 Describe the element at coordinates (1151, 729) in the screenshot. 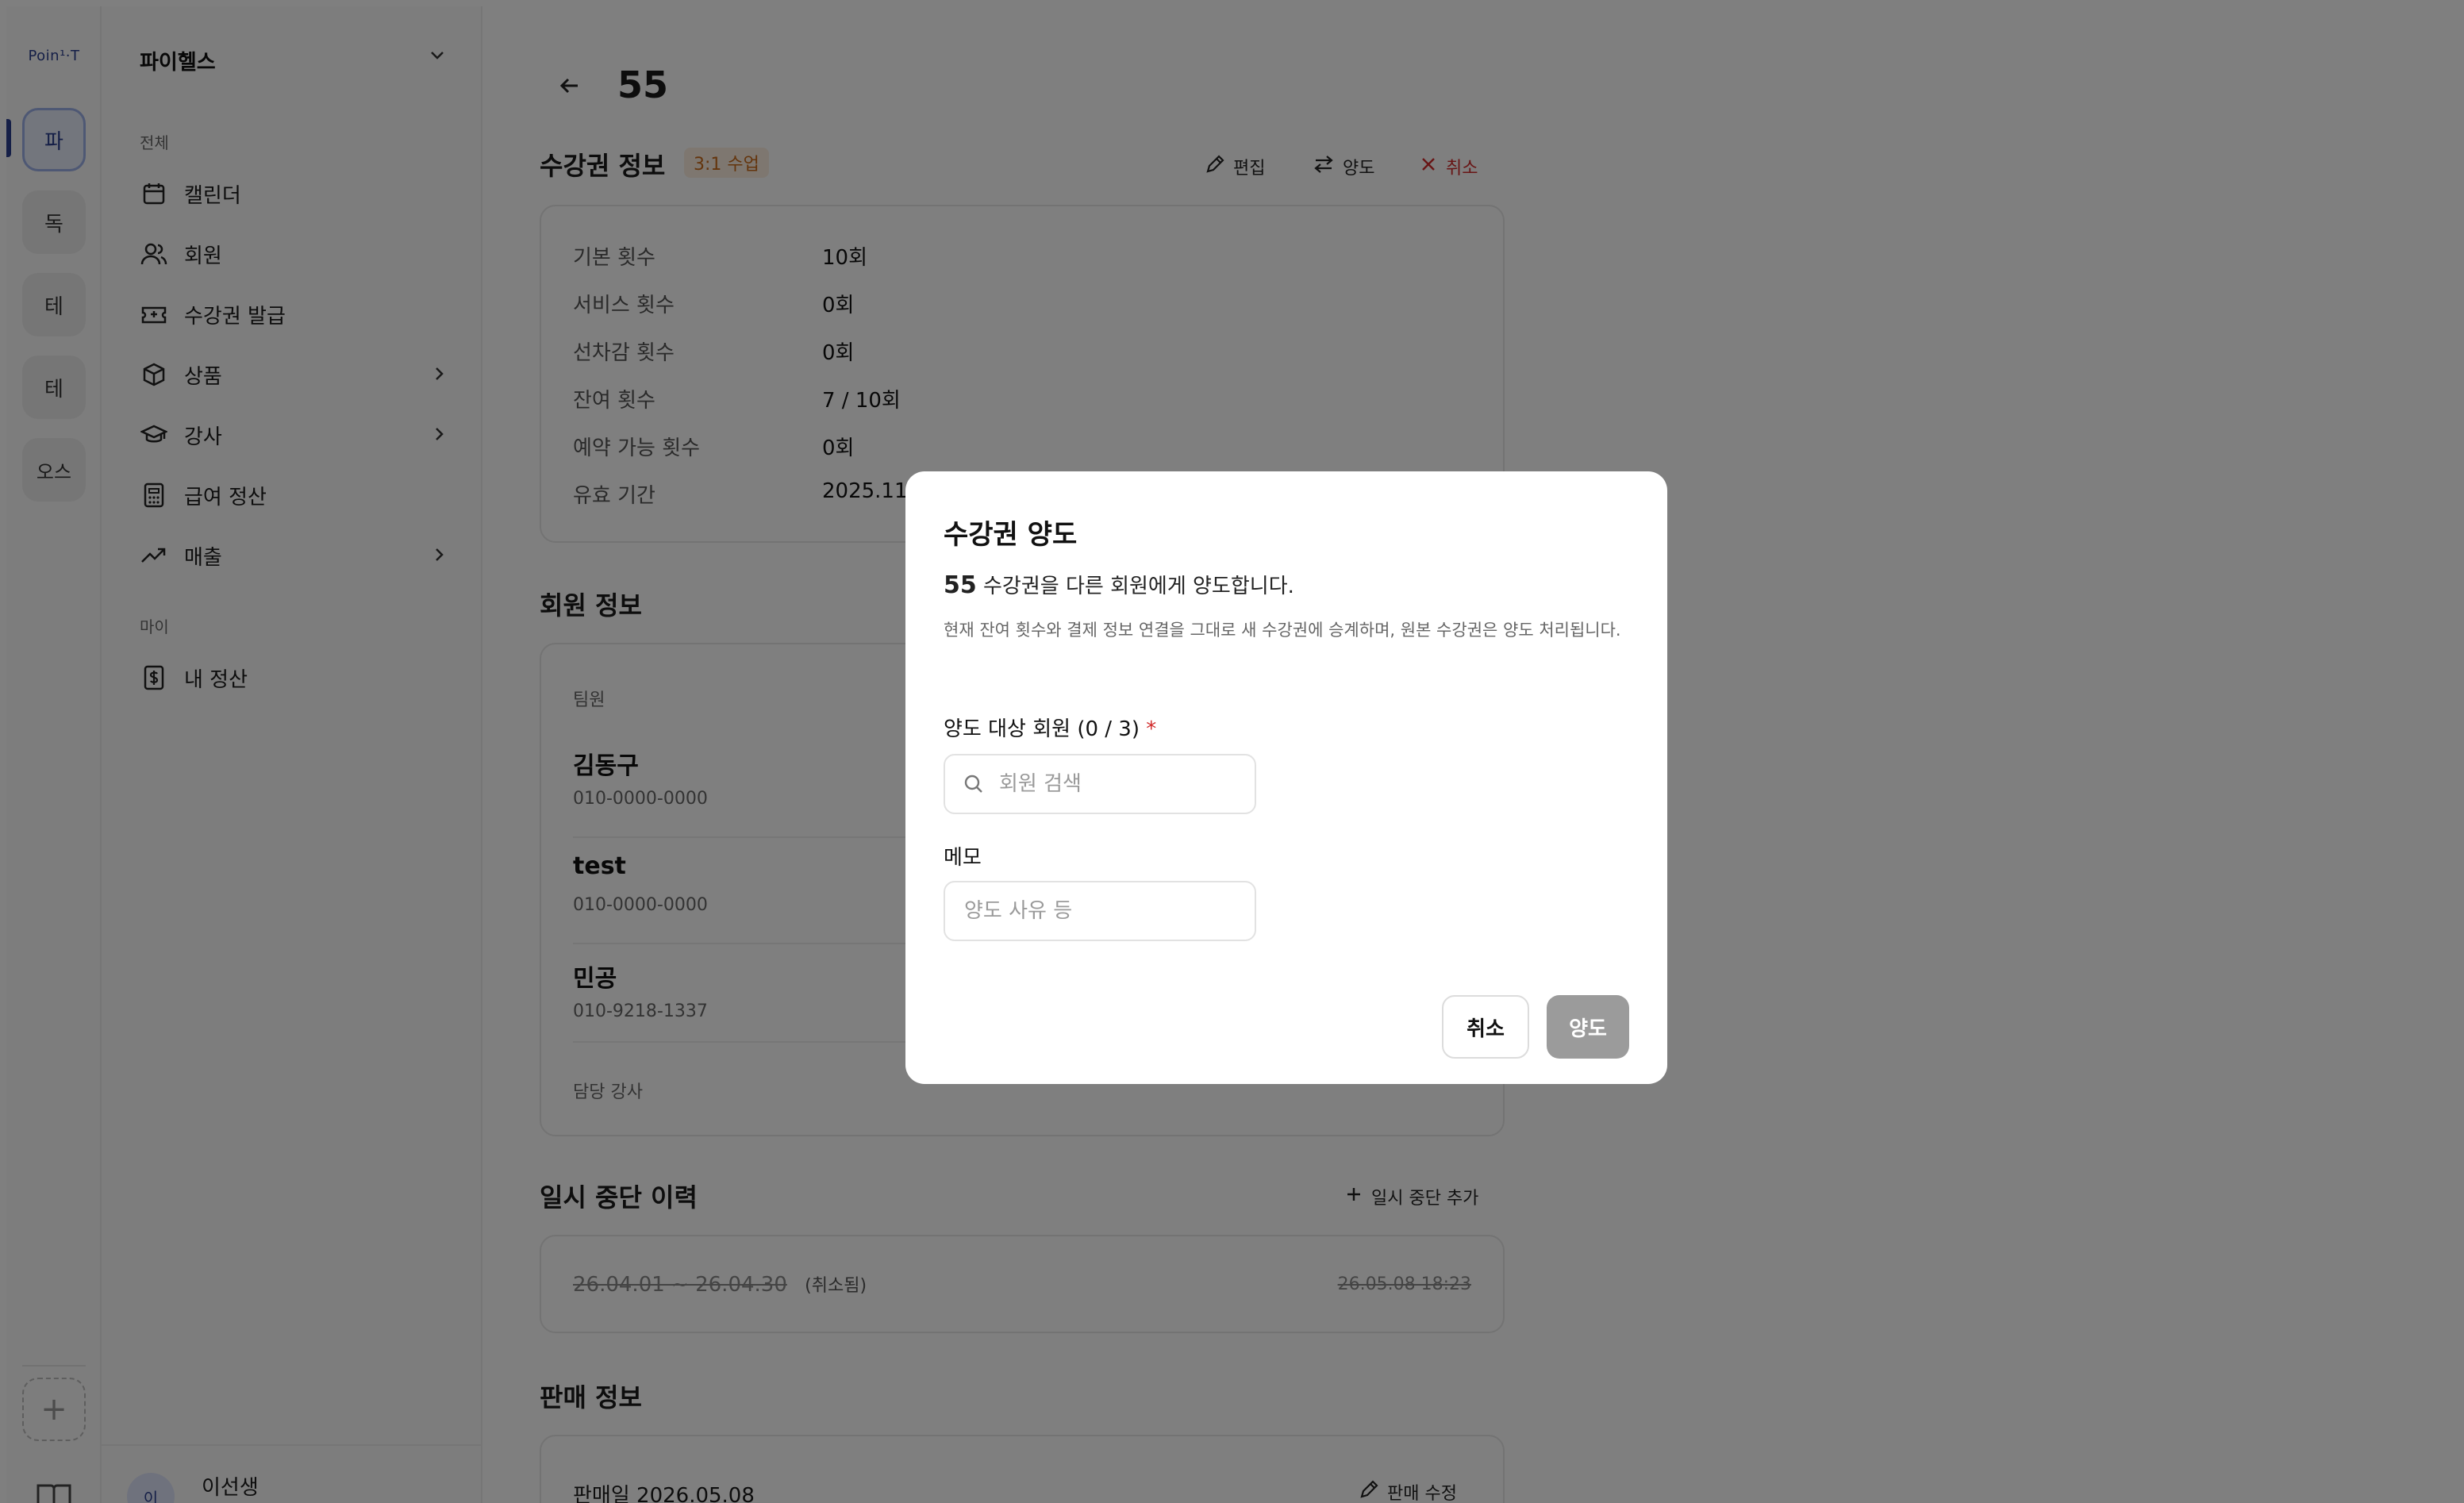

I see `required-mark: *` at that location.